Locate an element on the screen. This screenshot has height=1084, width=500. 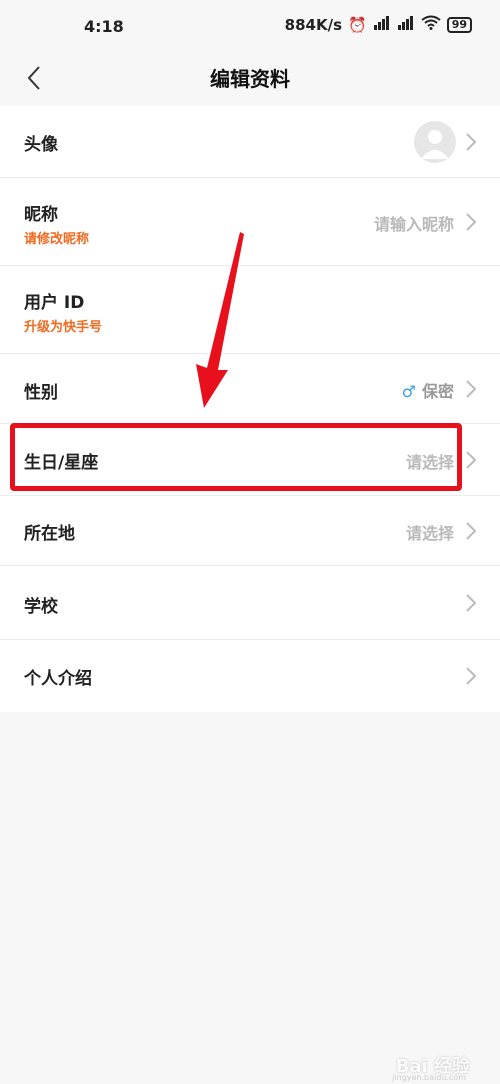
row-user-id: 用户 ID 升级为快手号 is located at coordinates (250, 310).